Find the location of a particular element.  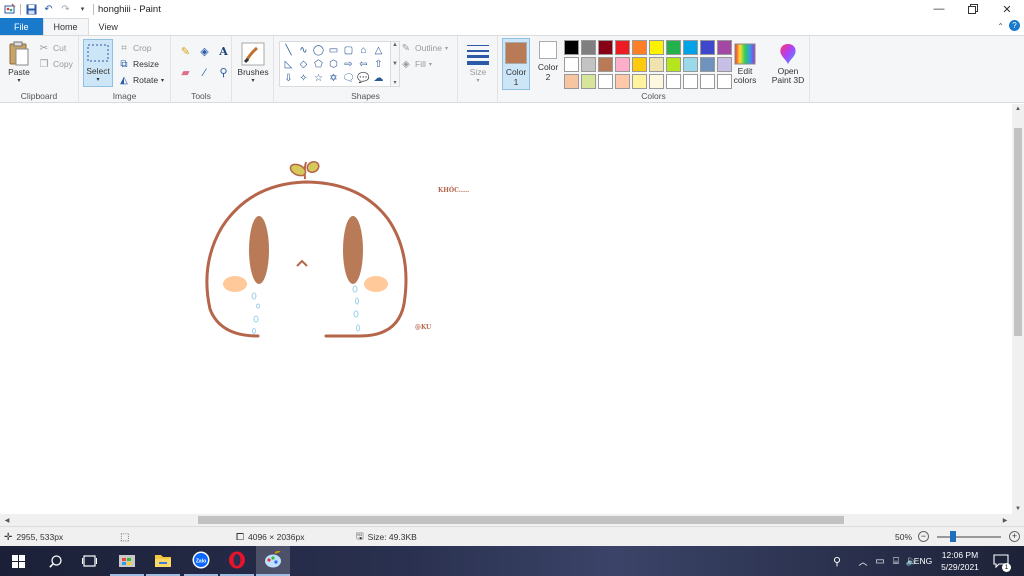

close-button: ✕ is located at coordinates (1007, 9).